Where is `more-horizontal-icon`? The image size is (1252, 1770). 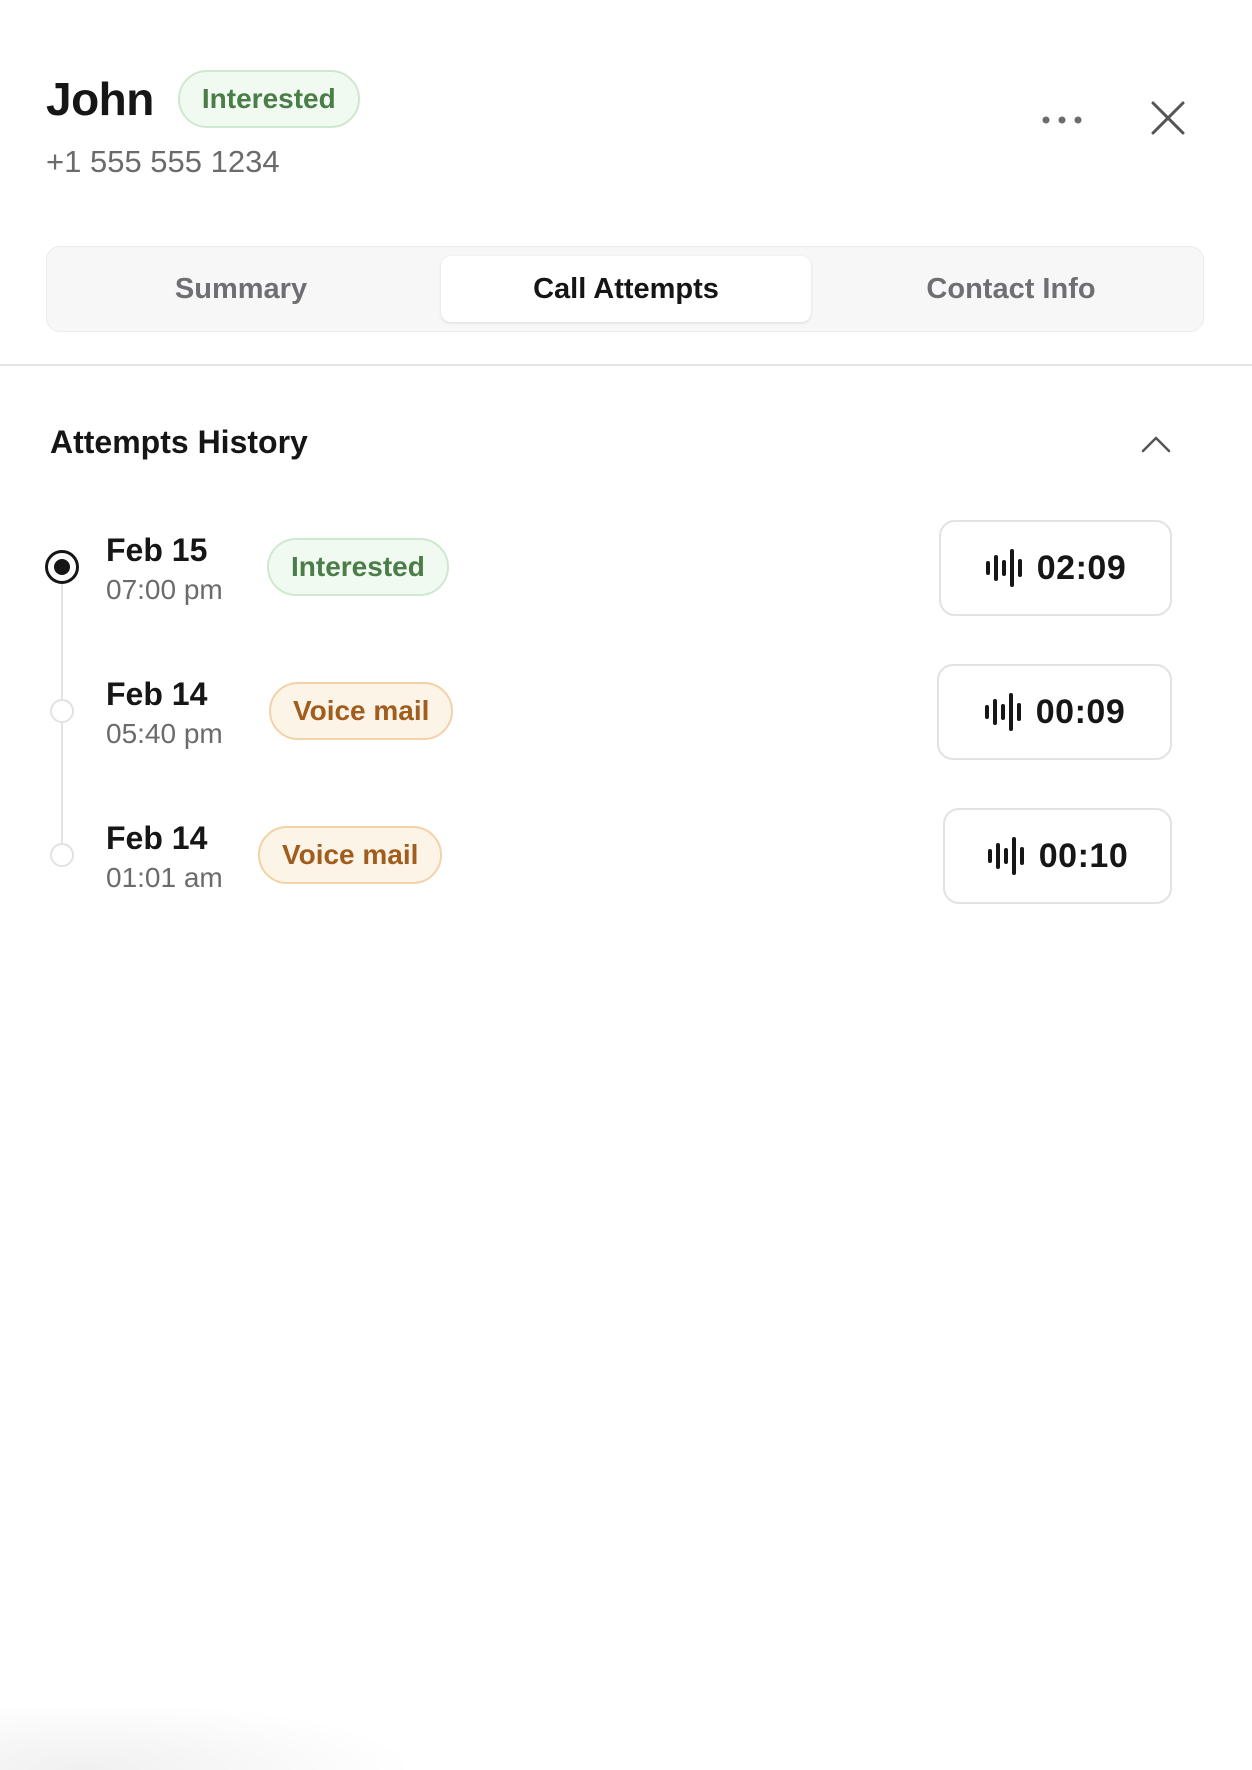 more-horizontal-icon is located at coordinates (1062, 120).